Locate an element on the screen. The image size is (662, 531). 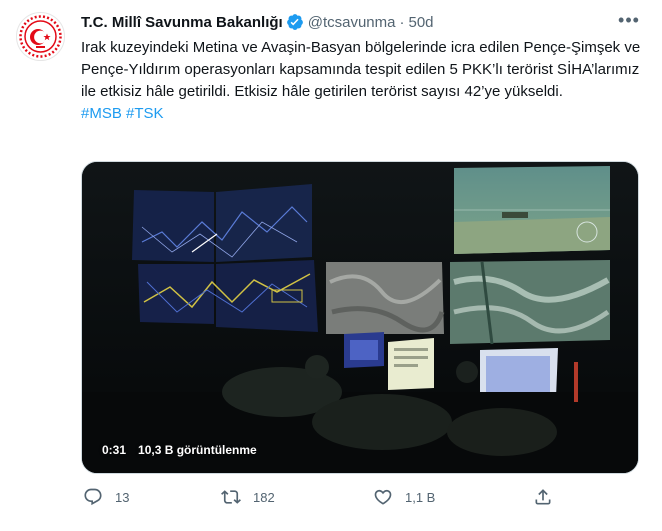
heart-icon is located at coordinates (383, 497).